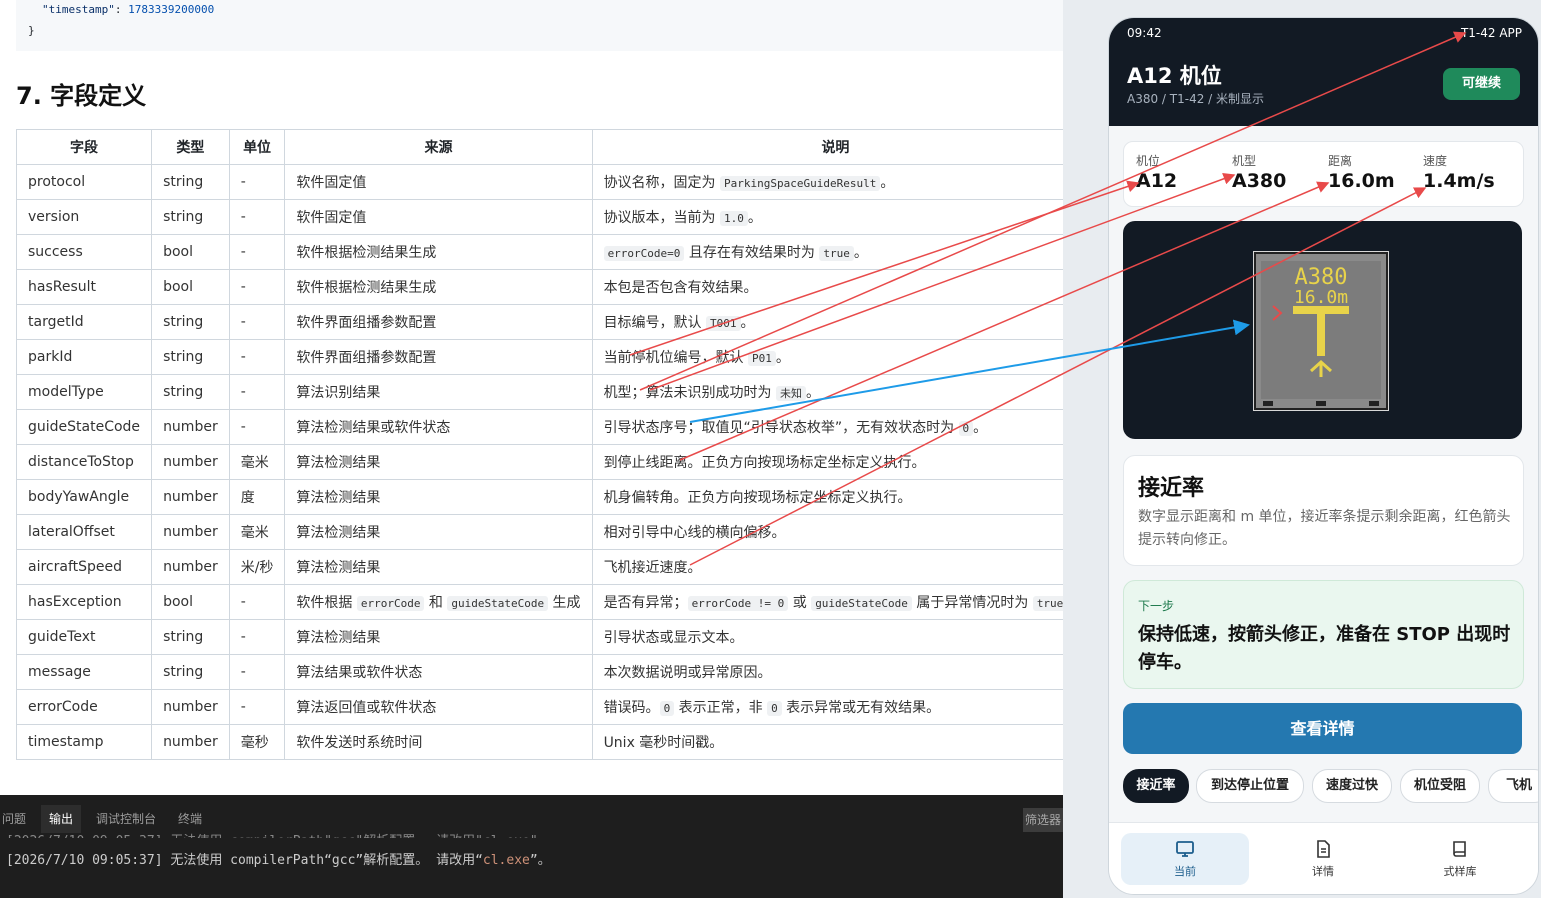  I want to click on nav-detail: 详情, so click(1323, 859).